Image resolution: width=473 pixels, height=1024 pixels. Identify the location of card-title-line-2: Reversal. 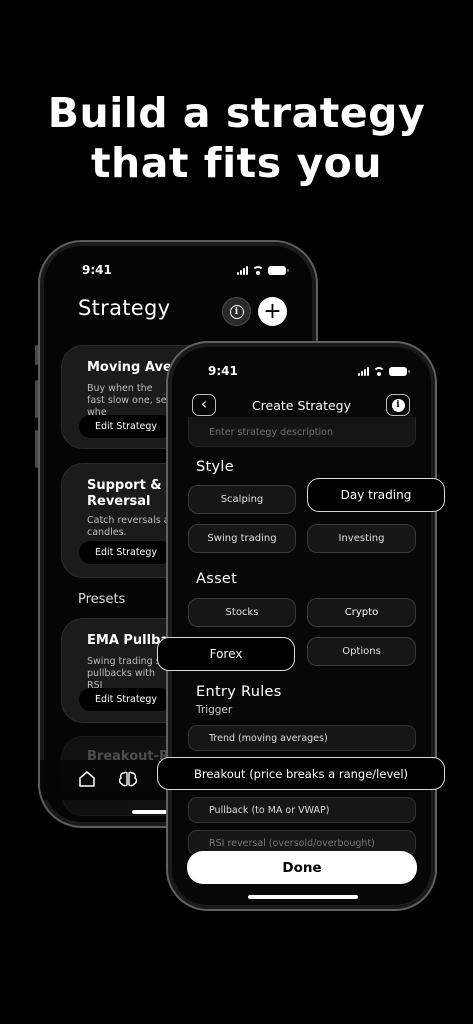
(119, 501).